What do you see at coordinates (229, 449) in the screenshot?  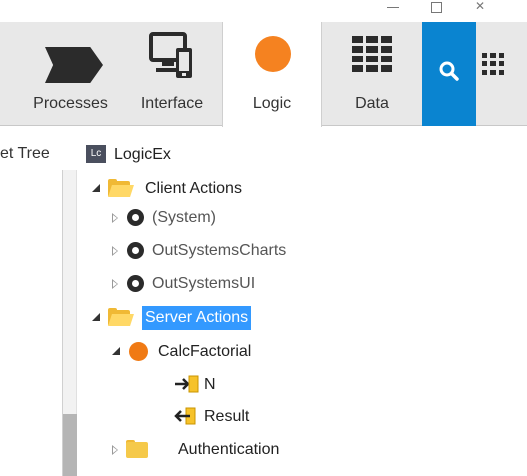 I see `tree-node-label: Authentication` at bounding box center [229, 449].